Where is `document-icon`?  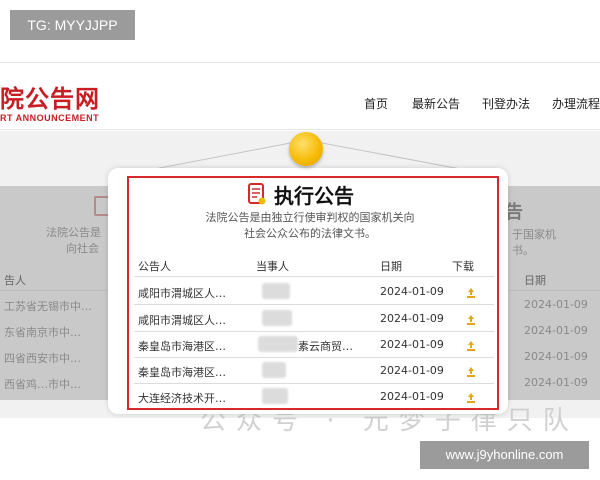 document-icon is located at coordinates (257, 194).